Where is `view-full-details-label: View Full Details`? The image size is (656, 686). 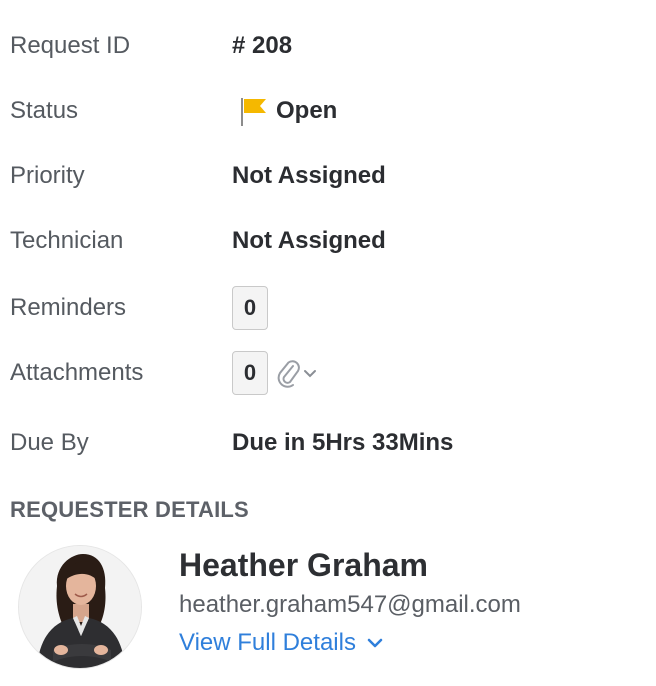 view-full-details-label: View Full Details is located at coordinates (267, 642).